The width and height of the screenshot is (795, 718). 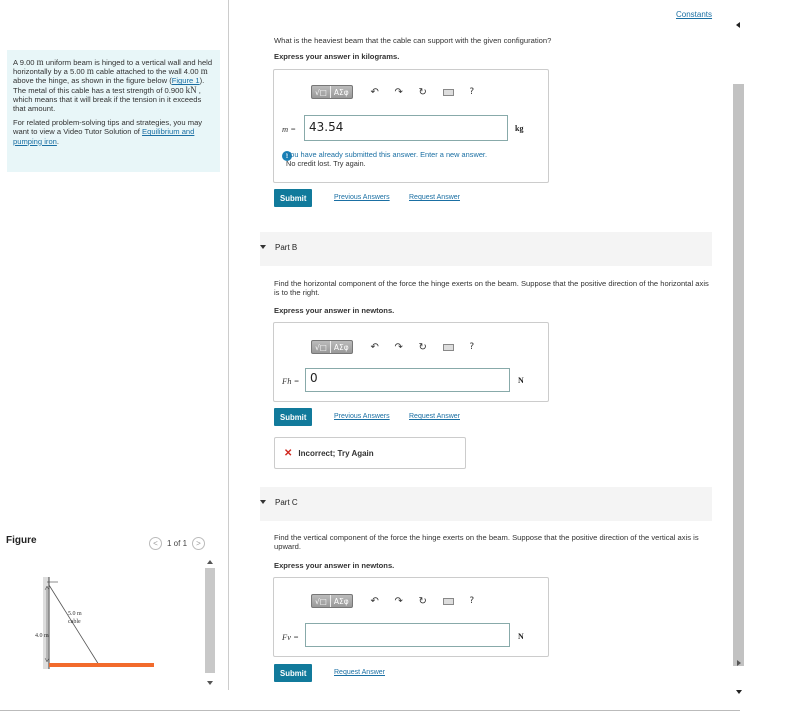 I want to click on part-c-request-answer-link: Request Answer, so click(x=359, y=672).